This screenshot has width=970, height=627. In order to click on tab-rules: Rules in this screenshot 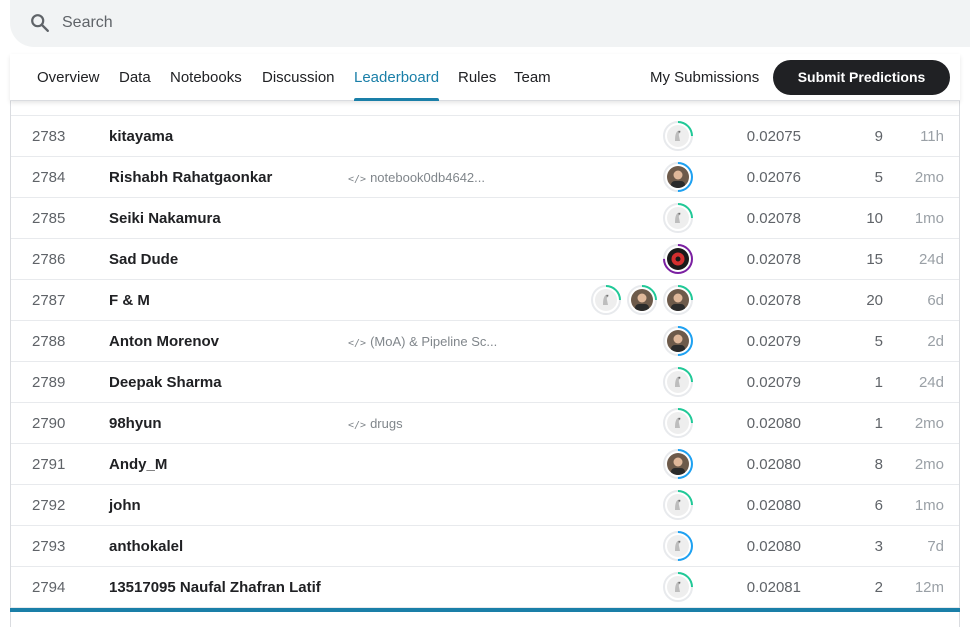, I will do `click(477, 77)`.